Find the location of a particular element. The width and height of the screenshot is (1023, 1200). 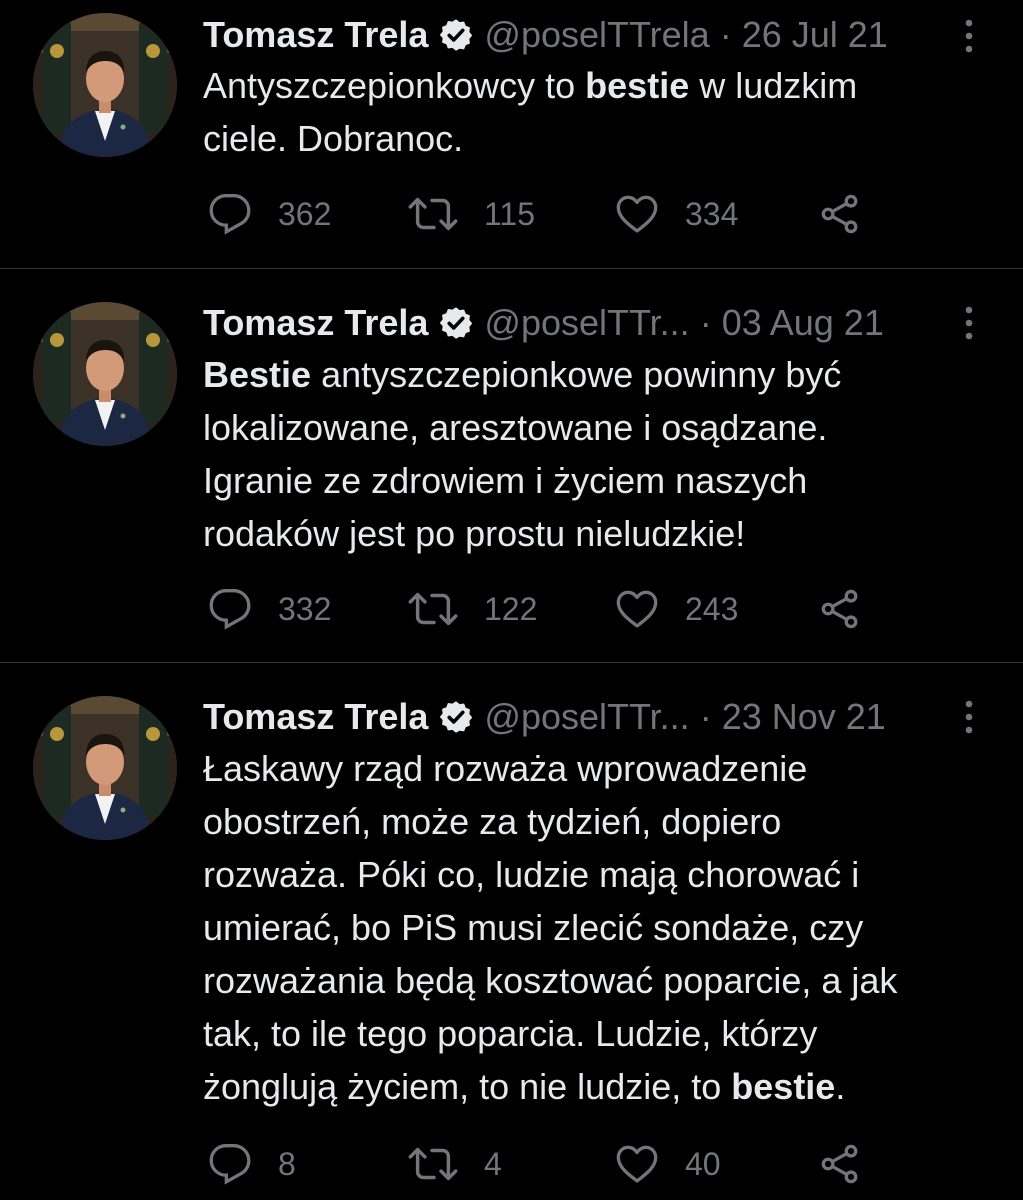

reply-button: 332 is located at coordinates (269, 609).